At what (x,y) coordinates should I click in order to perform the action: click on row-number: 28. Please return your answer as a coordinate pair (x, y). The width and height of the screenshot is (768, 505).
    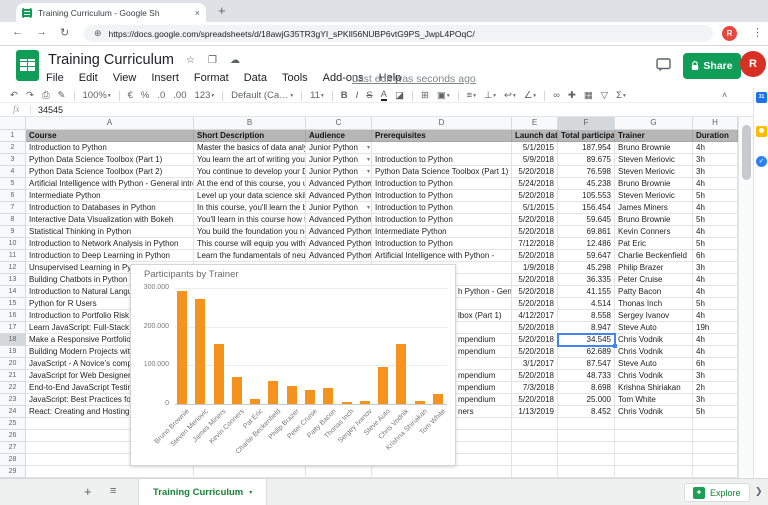
    Looking at the image, I should click on (13, 460).